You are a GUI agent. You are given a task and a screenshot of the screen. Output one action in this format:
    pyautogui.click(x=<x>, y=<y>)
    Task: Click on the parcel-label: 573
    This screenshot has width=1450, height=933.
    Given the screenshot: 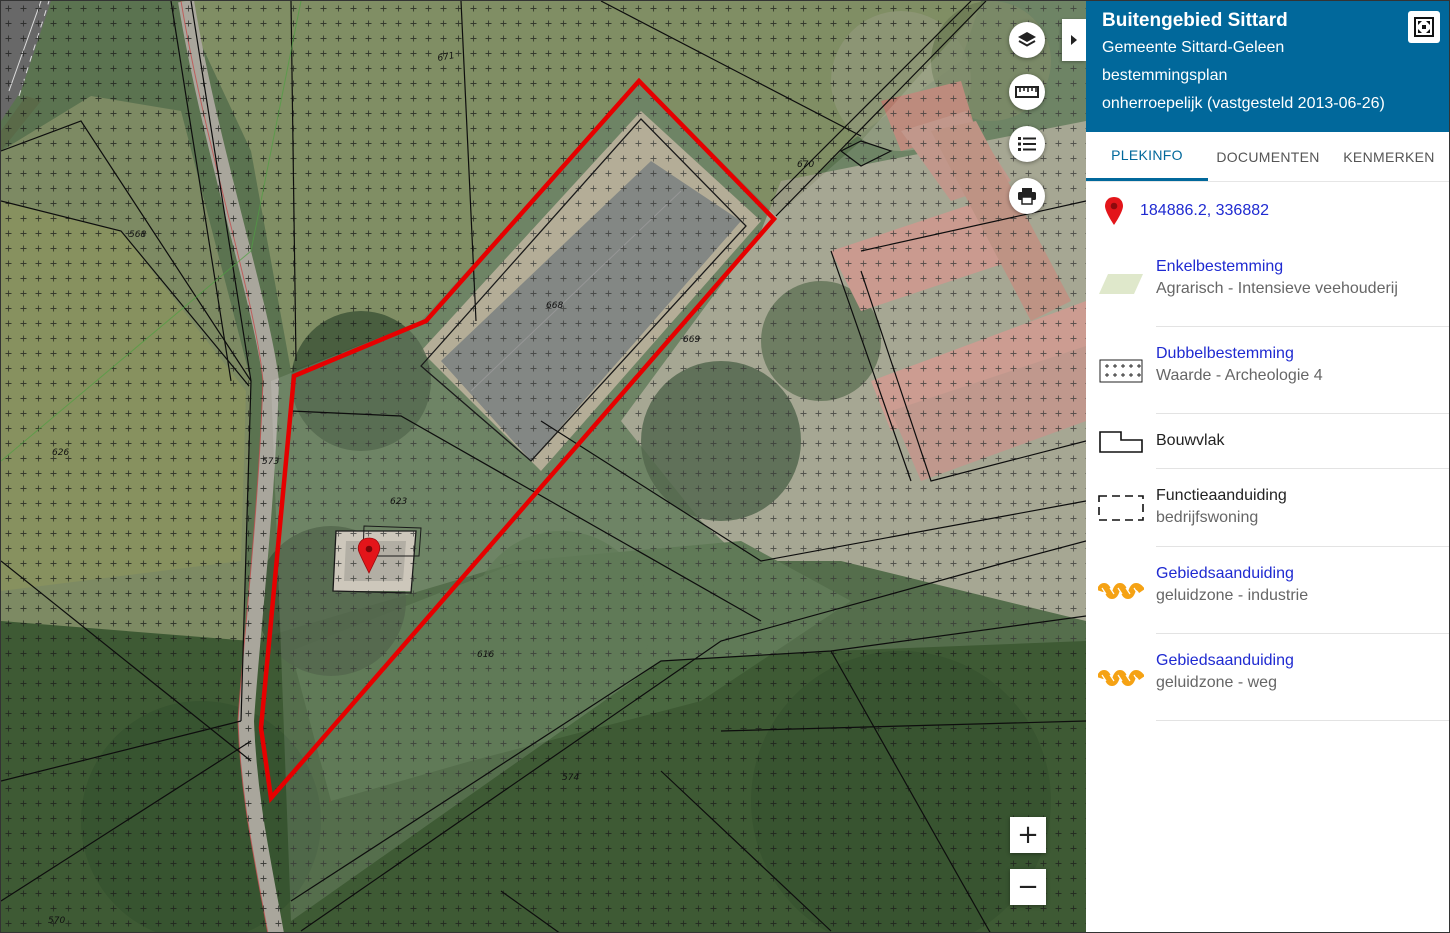 What is the action you would take?
    pyautogui.click(x=270, y=462)
    